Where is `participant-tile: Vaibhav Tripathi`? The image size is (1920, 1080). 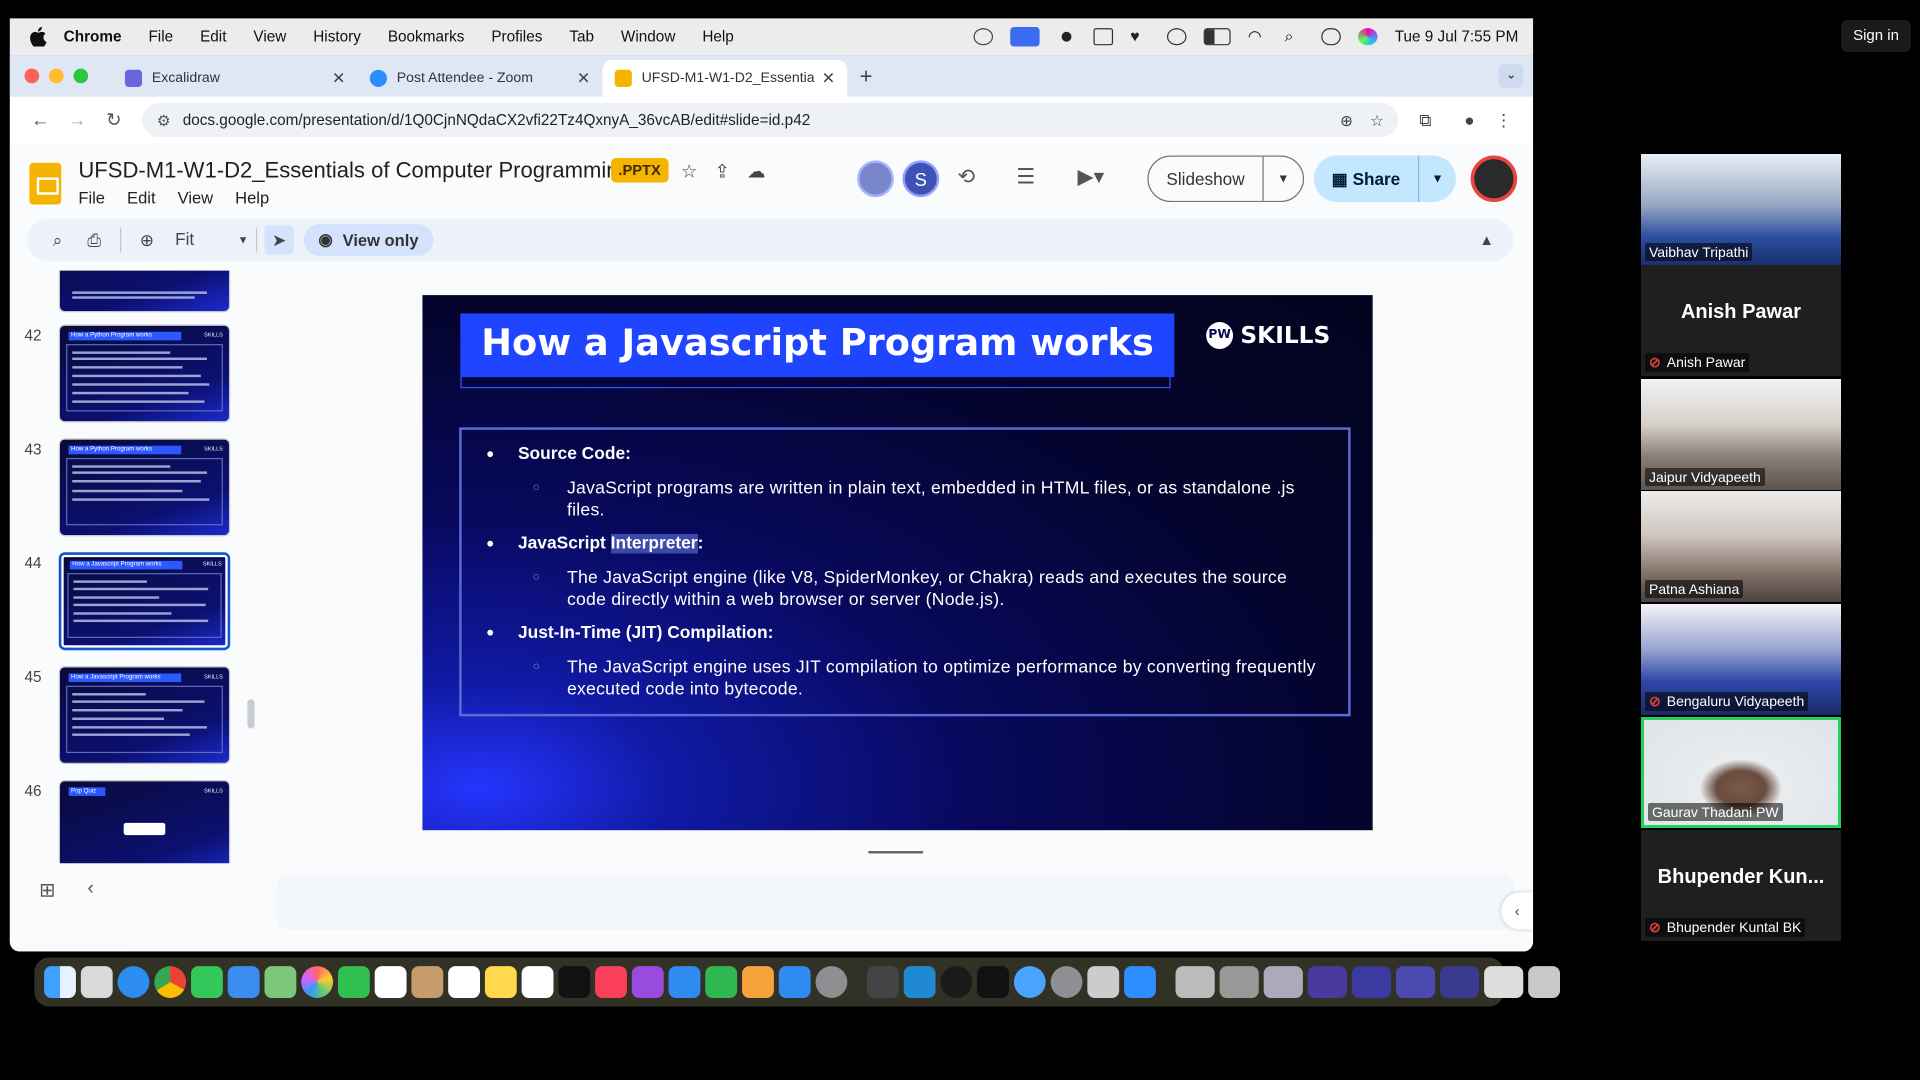
participant-tile: Vaibhav Tripathi is located at coordinates (1741, 209).